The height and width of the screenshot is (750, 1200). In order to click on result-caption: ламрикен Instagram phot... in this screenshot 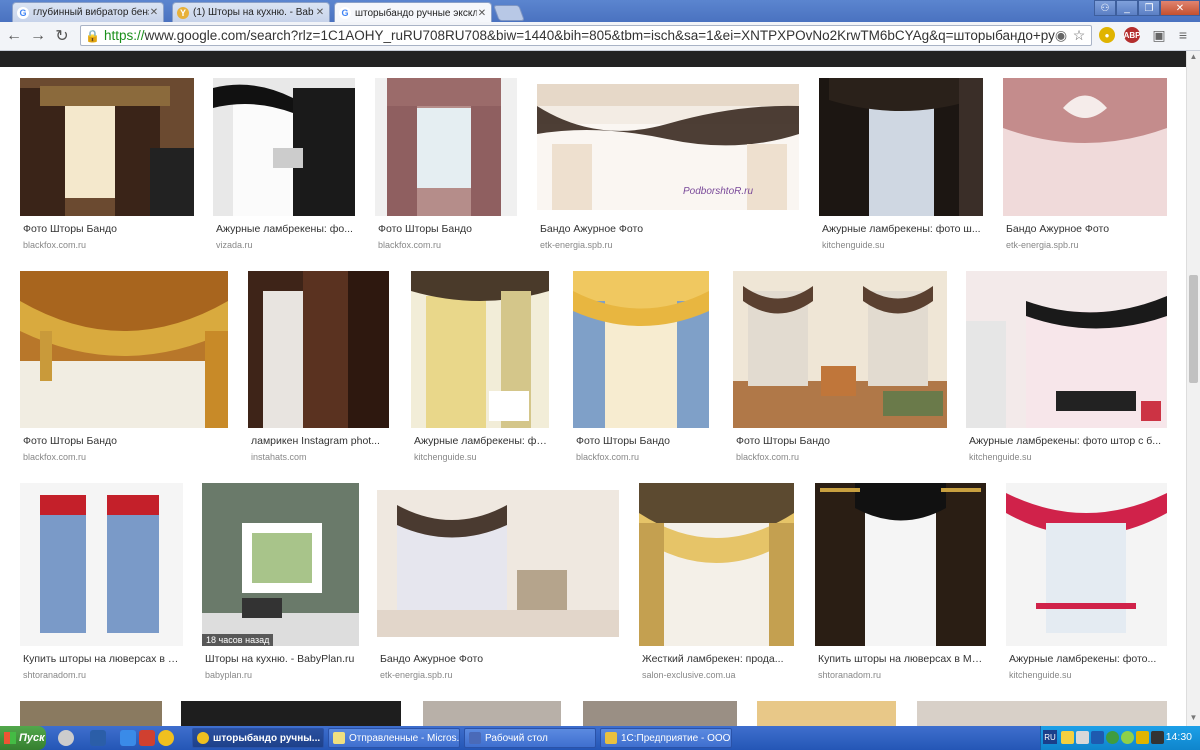, I will do `click(320, 441)`.